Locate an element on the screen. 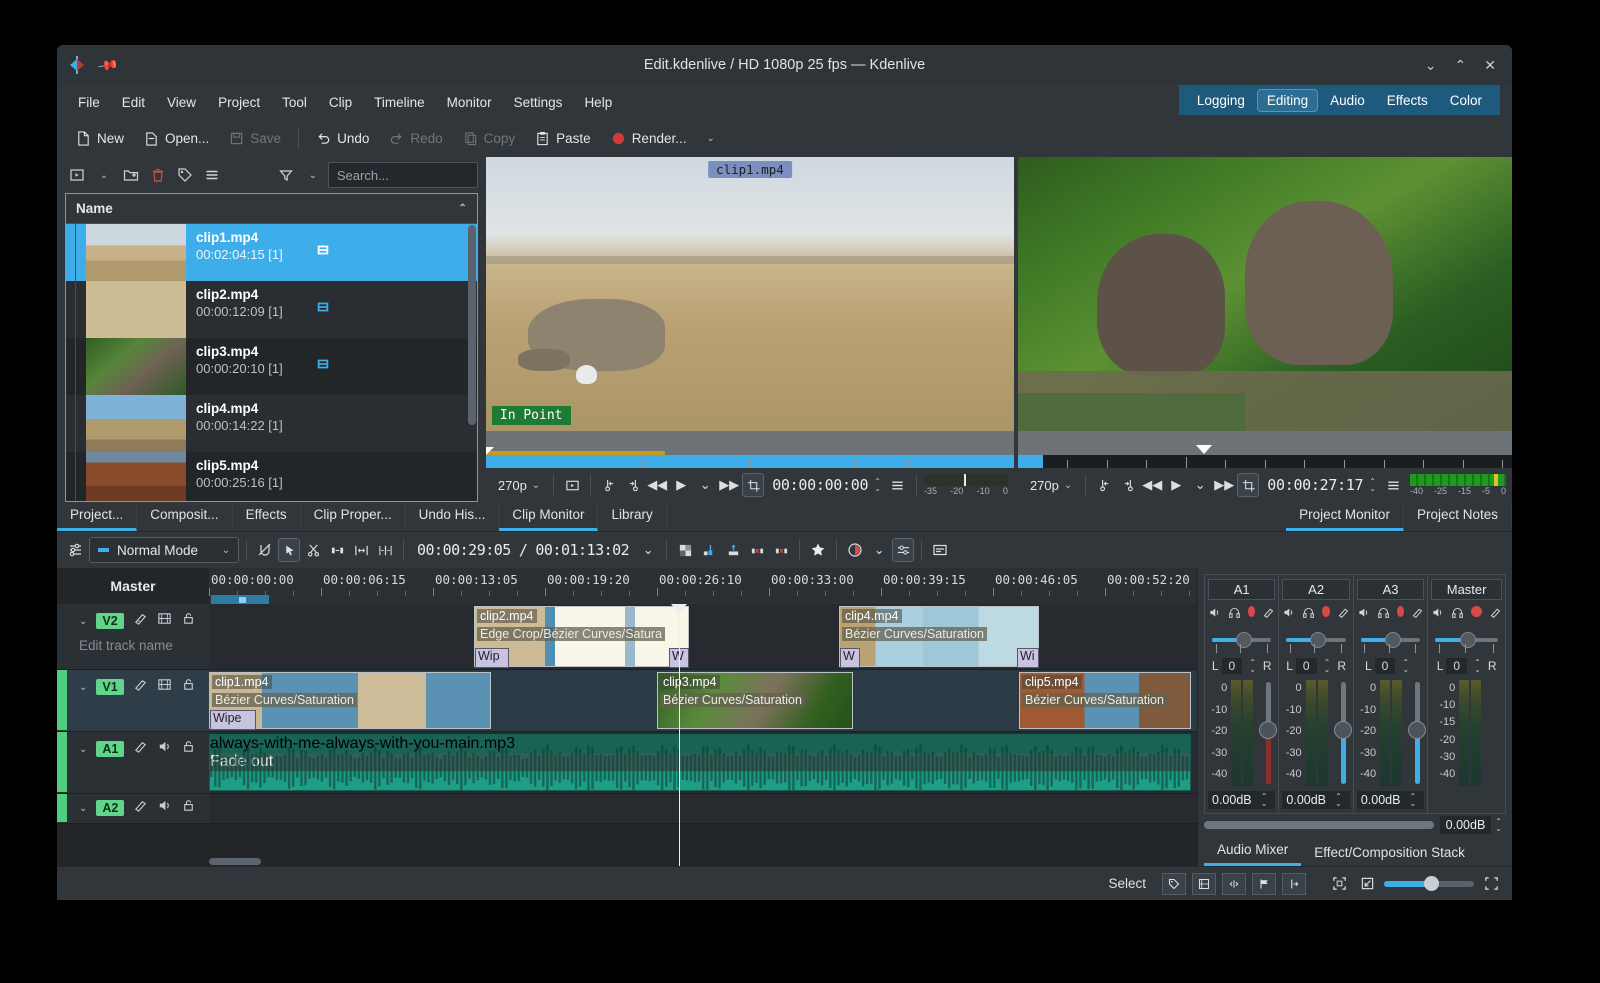  project-monitor-resolution-select: 270p ⌄ is located at coordinates (1051, 485).